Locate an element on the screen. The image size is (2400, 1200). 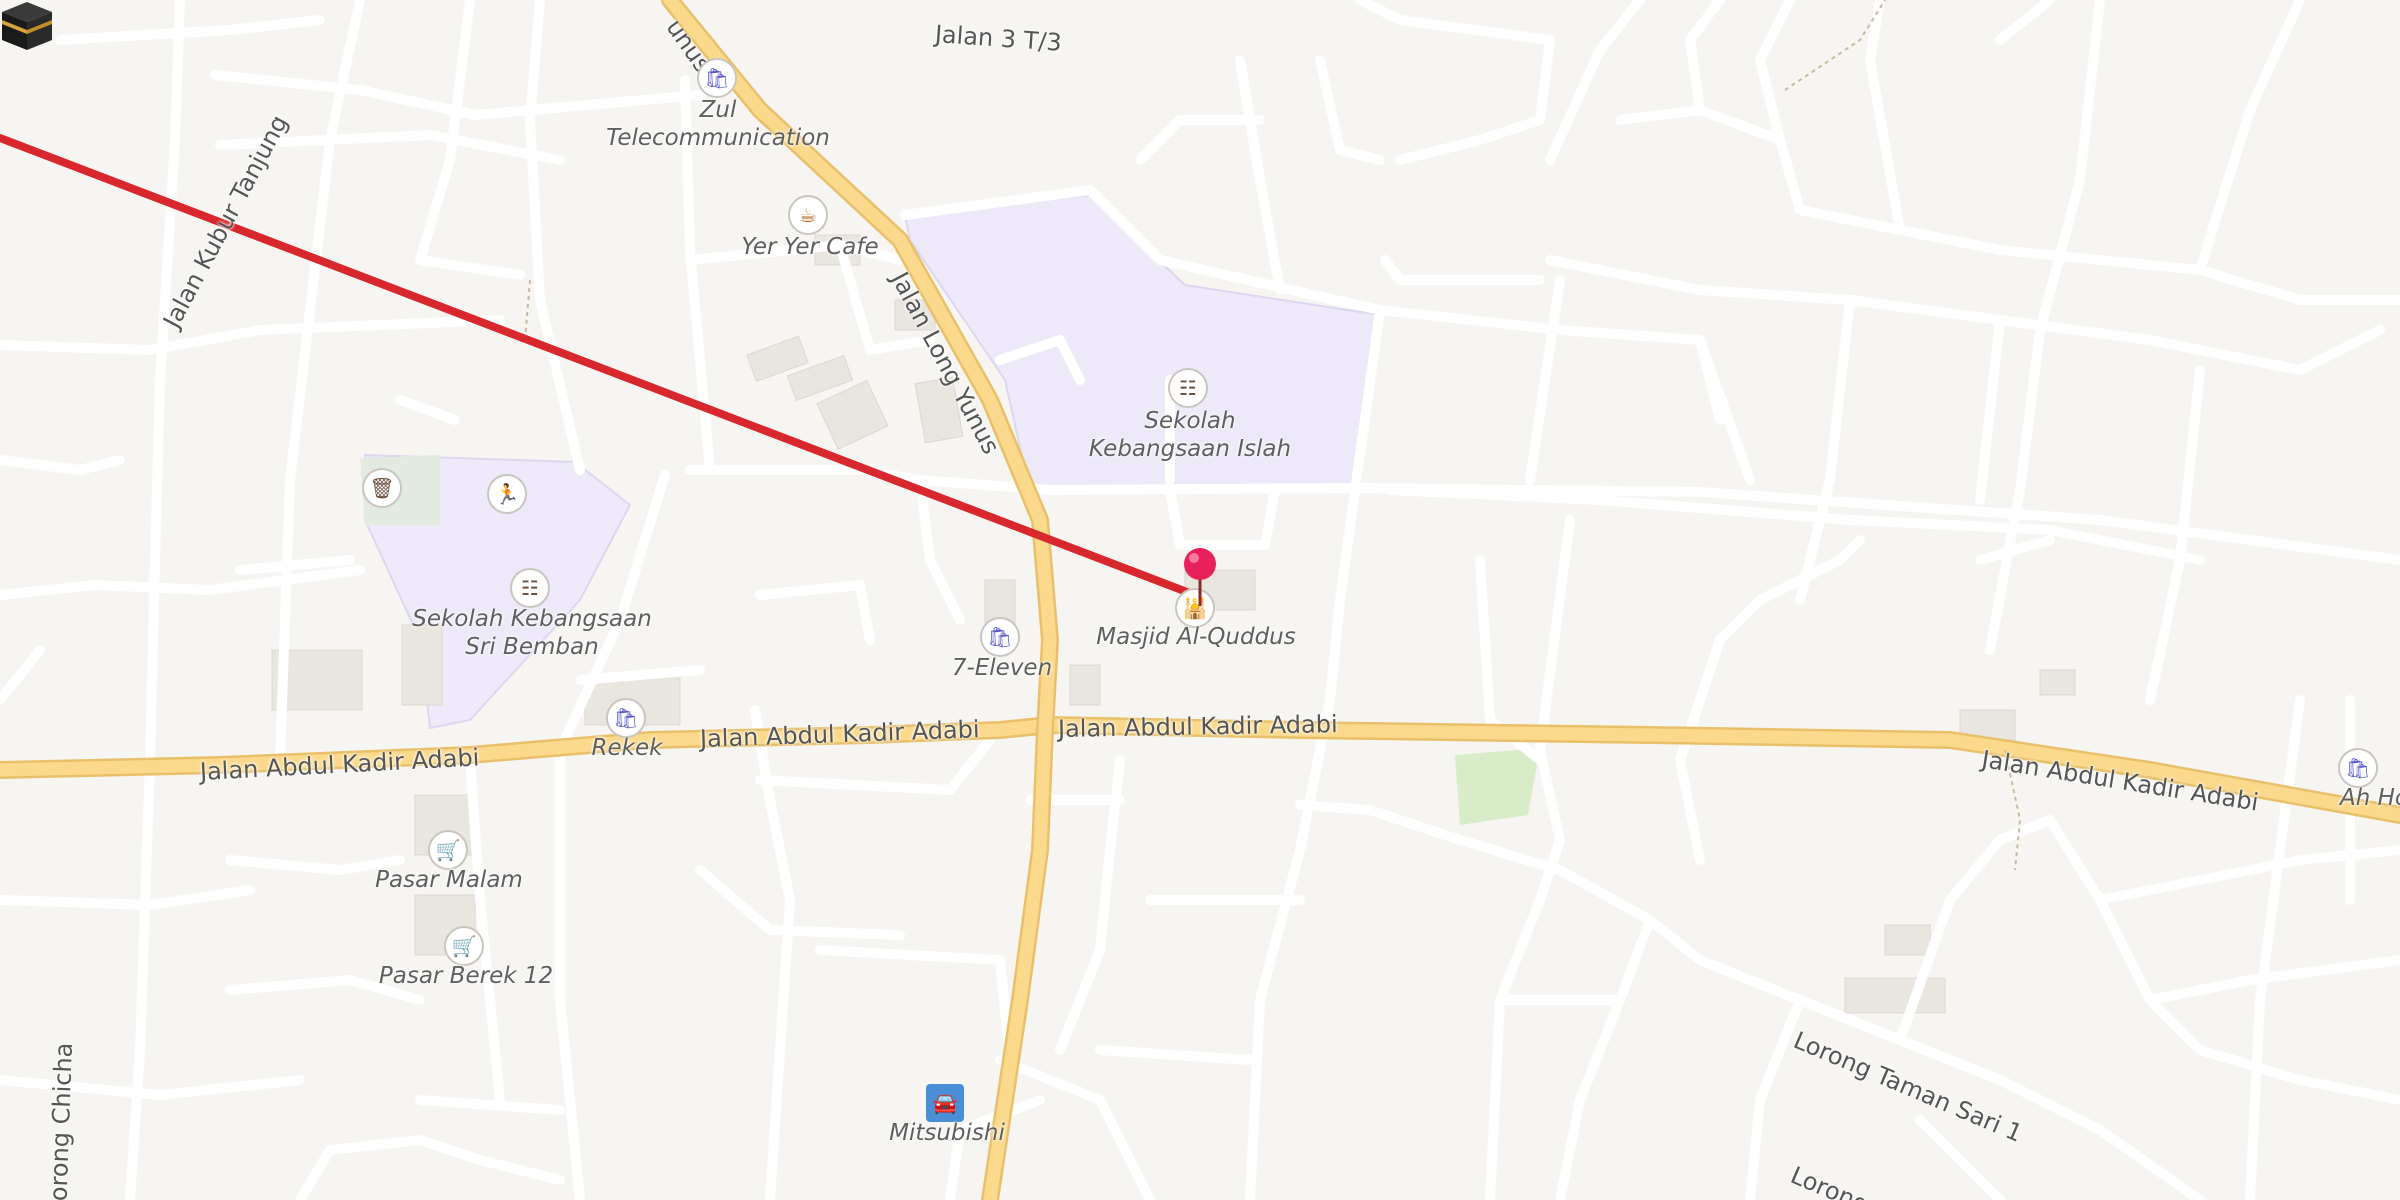
poi-label-pasar-malam: Pasar Malam is located at coordinates (449, 880).